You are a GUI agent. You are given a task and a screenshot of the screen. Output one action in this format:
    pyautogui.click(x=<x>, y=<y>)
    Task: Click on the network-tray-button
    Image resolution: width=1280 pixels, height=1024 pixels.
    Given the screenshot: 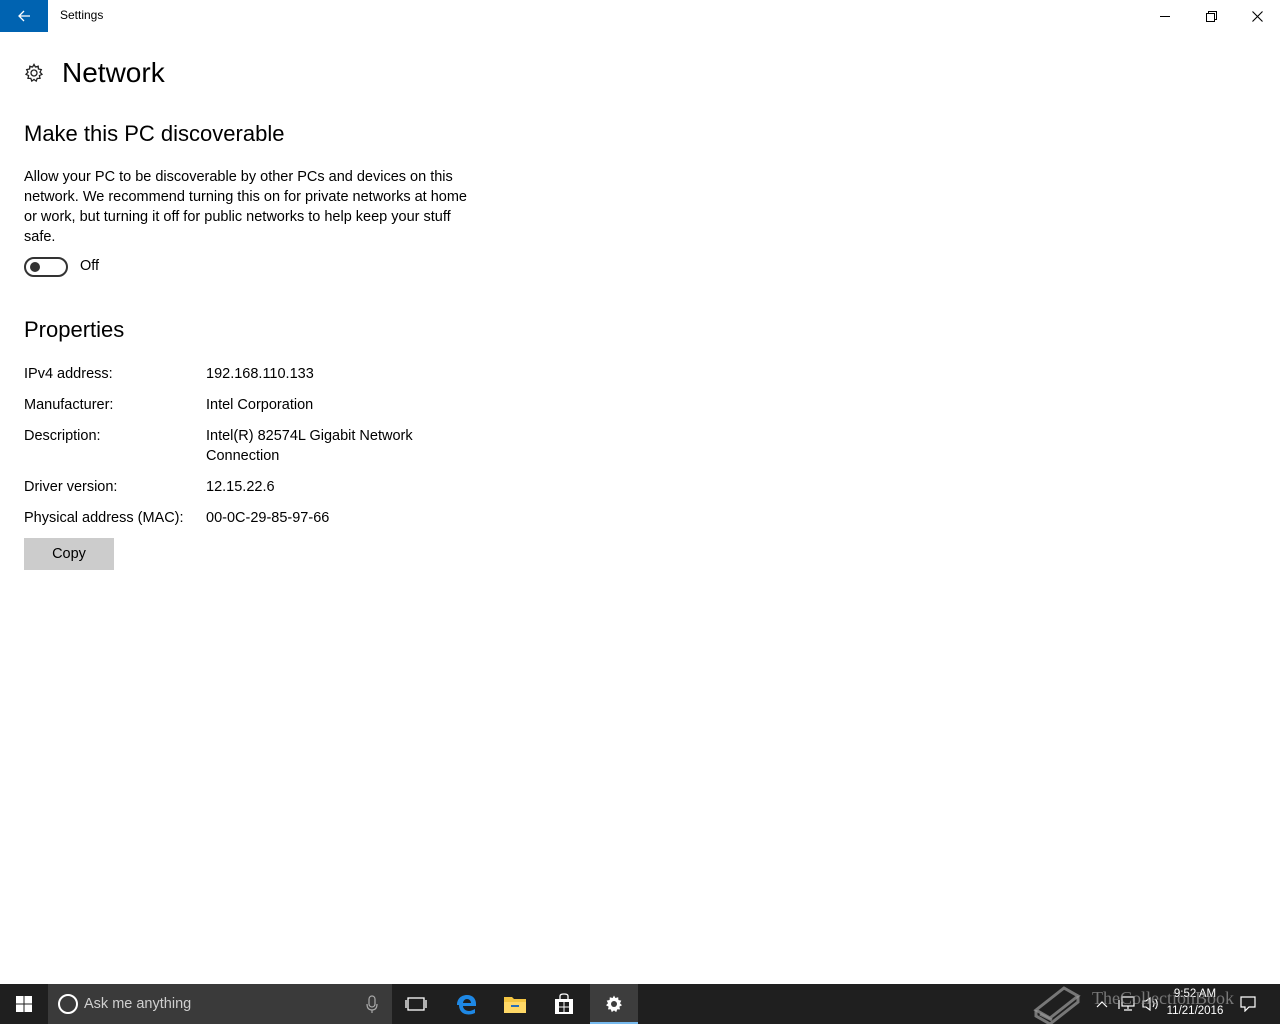 What is the action you would take?
    pyautogui.click(x=1127, y=1004)
    